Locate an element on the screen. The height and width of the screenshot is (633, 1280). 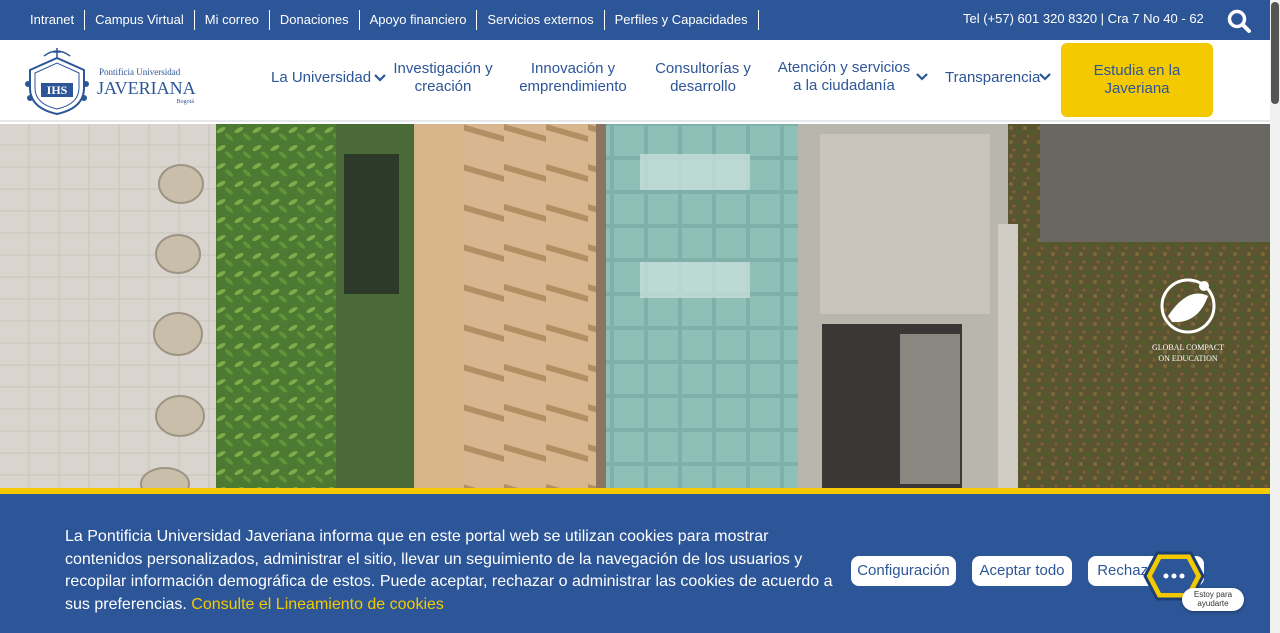
link-donaciones: Donaciones is located at coordinates (315, 20).